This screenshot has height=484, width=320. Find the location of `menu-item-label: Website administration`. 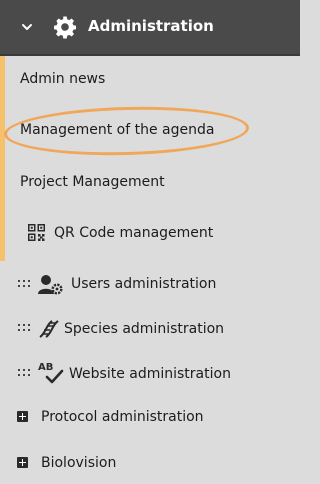

menu-item-label: Website administration is located at coordinates (150, 374).